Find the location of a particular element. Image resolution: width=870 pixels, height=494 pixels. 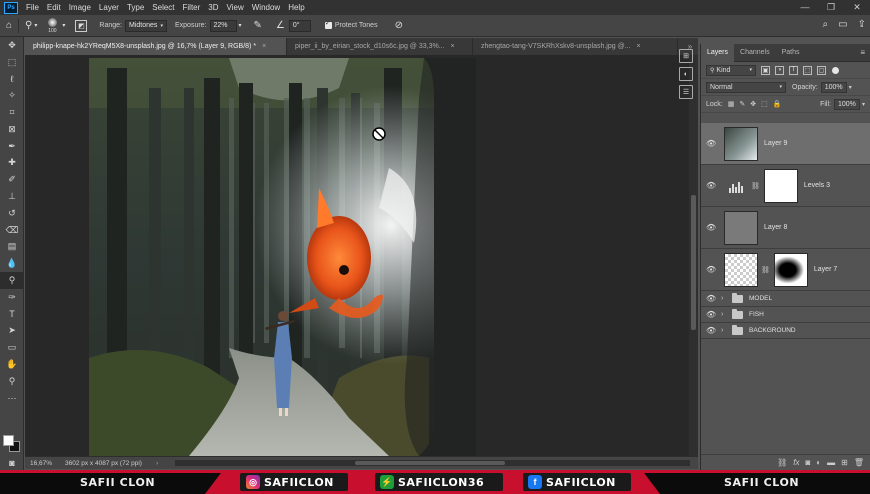

pressure-size-icon: ⊘ is located at coordinates (399, 25).